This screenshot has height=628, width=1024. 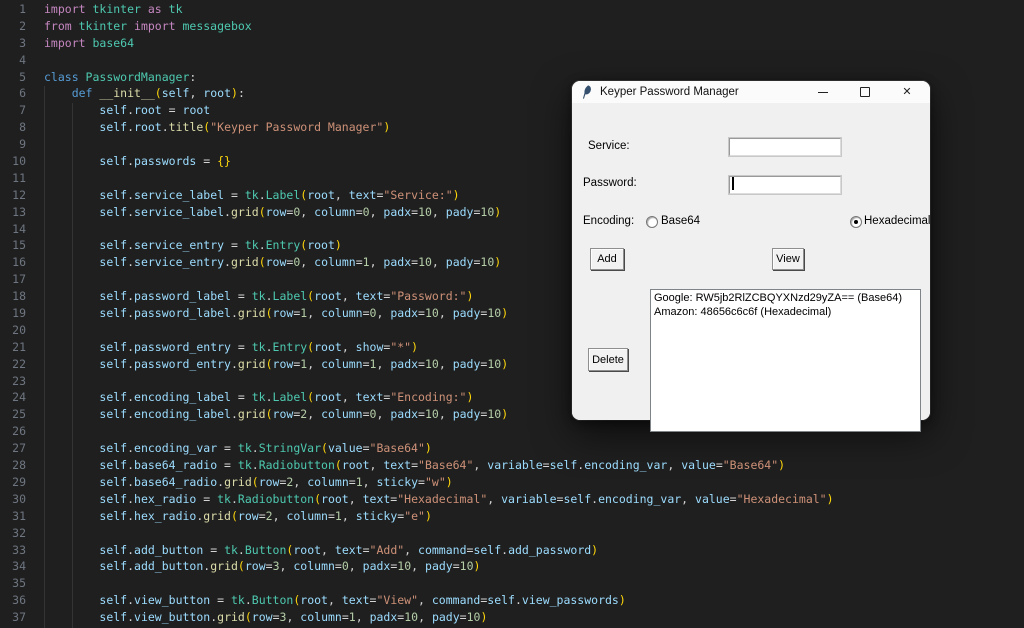 What do you see at coordinates (512, 583) in the screenshot?
I see `code-line: 35` at bounding box center [512, 583].